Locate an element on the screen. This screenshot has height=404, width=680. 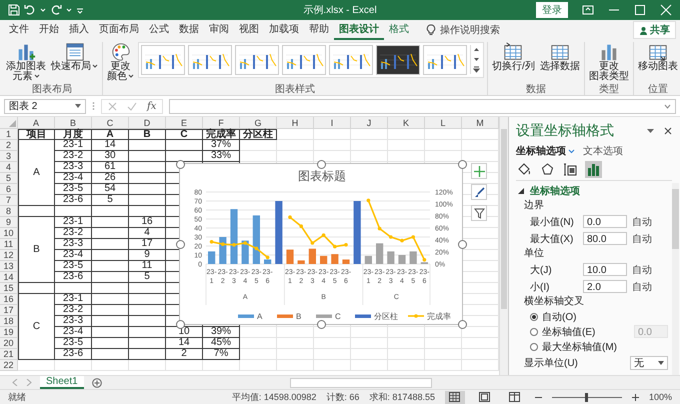
column-header: E is located at coordinates (184, 123).